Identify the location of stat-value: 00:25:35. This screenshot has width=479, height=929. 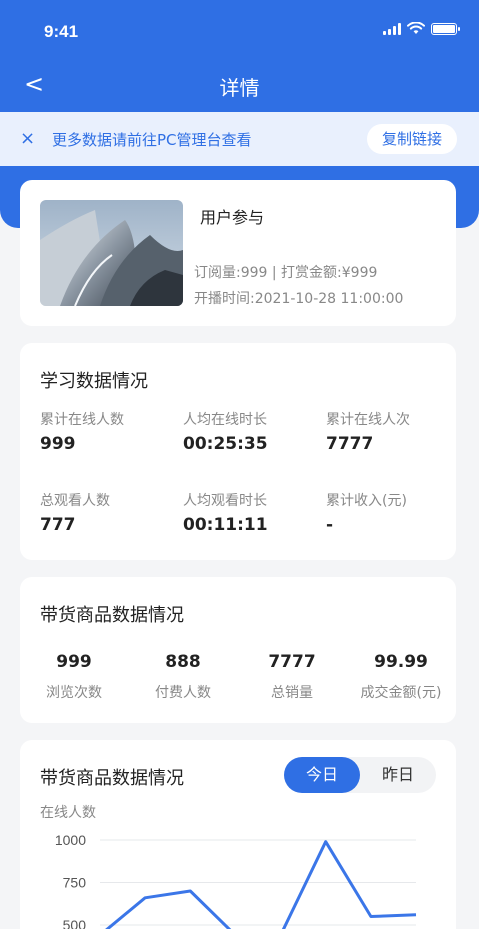
(225, 444).